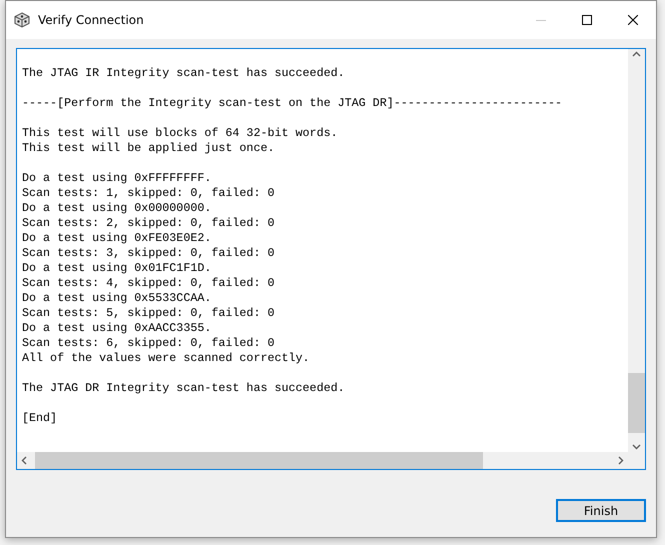 The image size is (665, 545). Describe the element at coordinates (91, 20) in the screenshot. I see `window-title: Verify Connection` at that location.